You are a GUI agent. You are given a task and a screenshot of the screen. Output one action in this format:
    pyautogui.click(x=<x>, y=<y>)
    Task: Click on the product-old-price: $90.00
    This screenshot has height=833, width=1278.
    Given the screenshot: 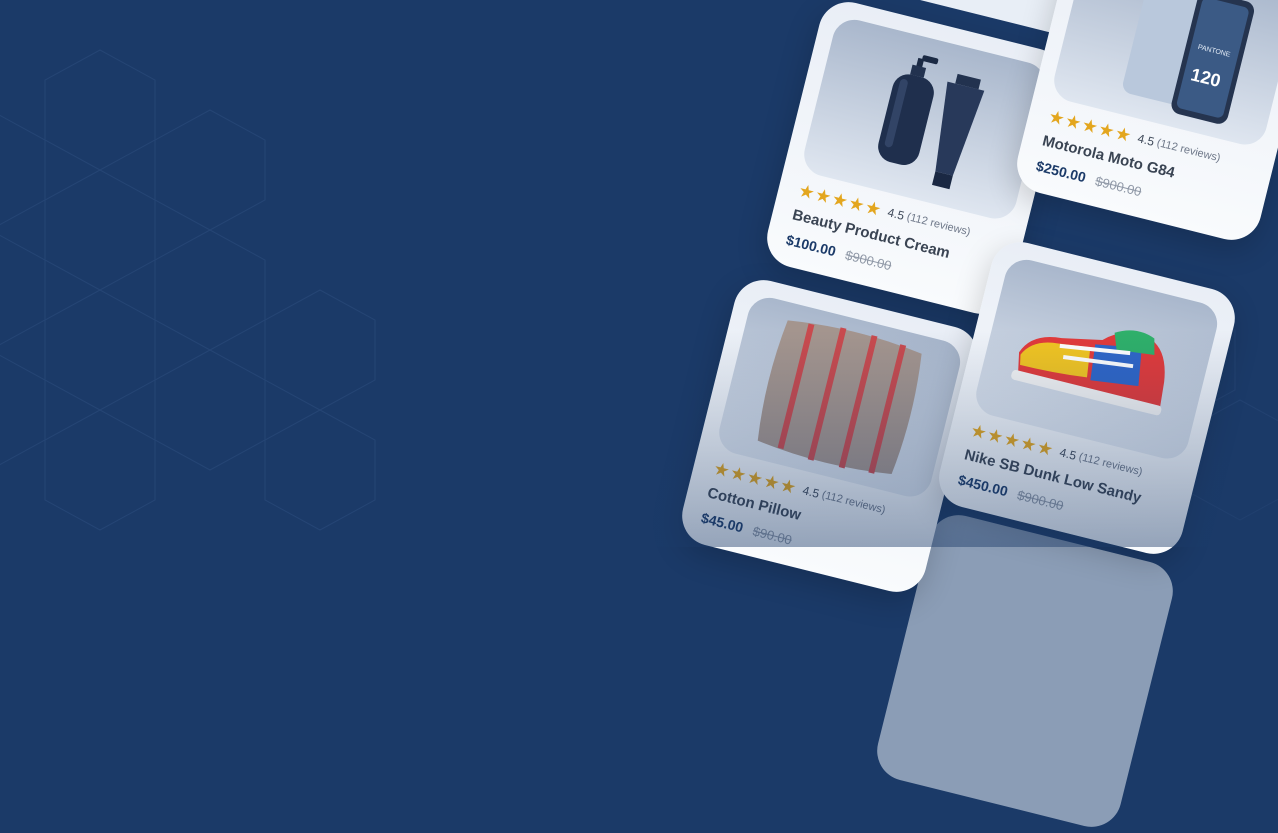 What is the action you would take?
    pyautogui.click(x=772, y=535)
    